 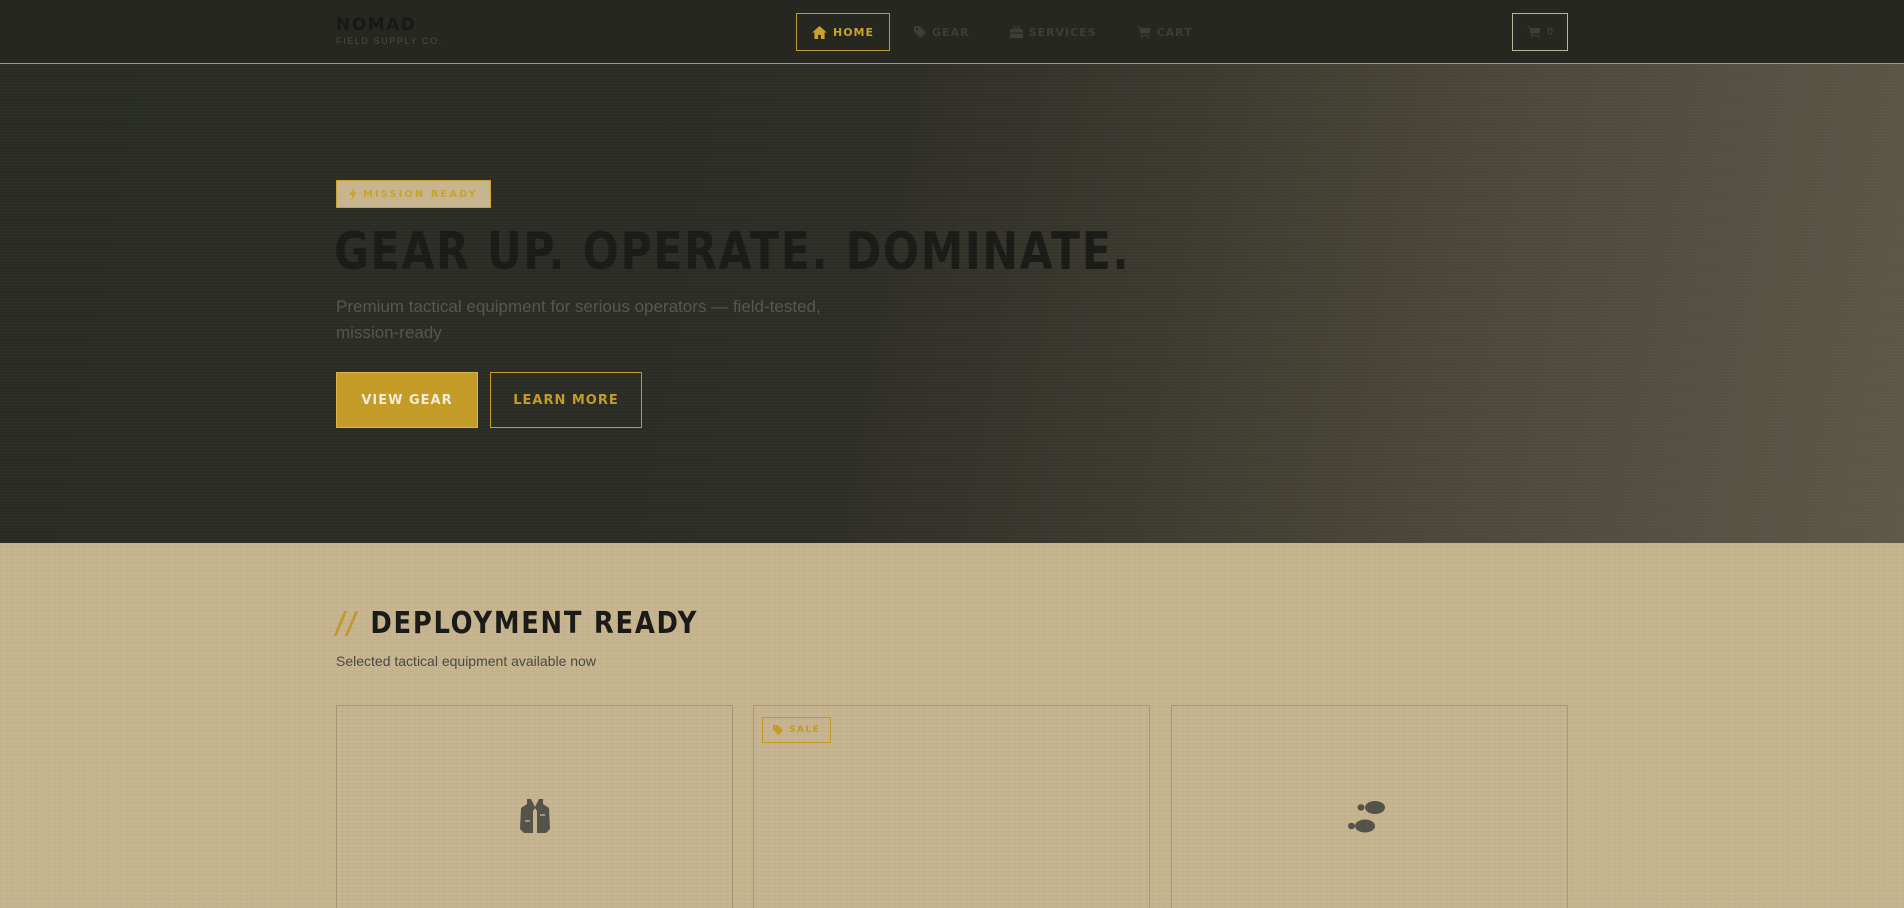 I want to click on brand-tagline: FIELD SUPPLY CO., so click(x=389, y=41).